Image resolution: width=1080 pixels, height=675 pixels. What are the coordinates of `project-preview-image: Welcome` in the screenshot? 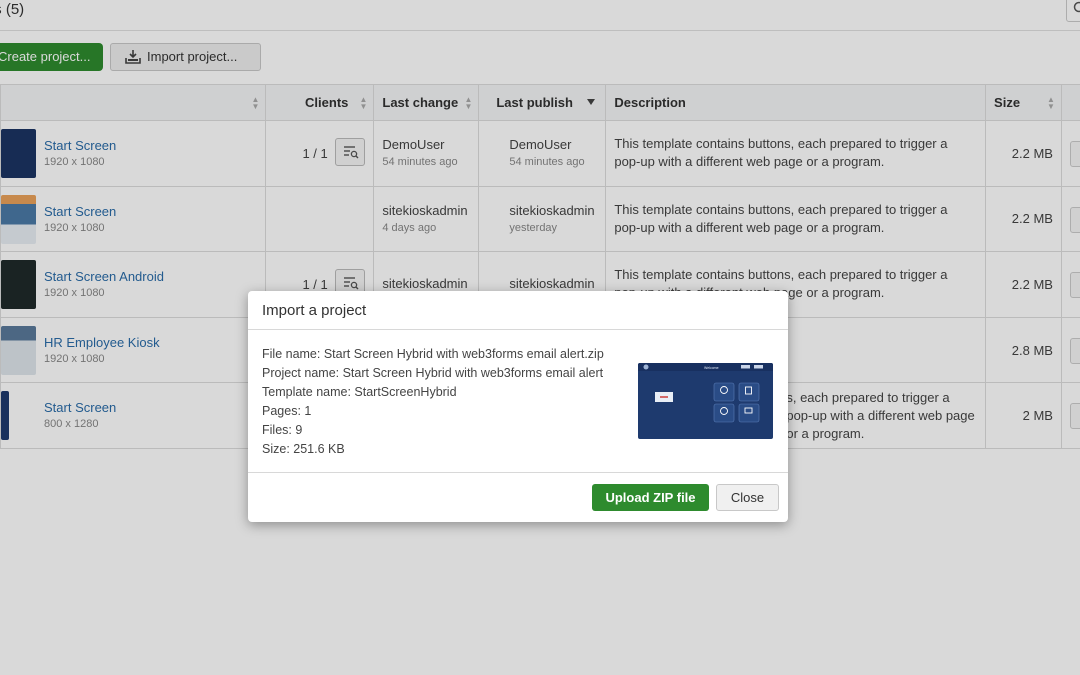 It's located at (705, 401).